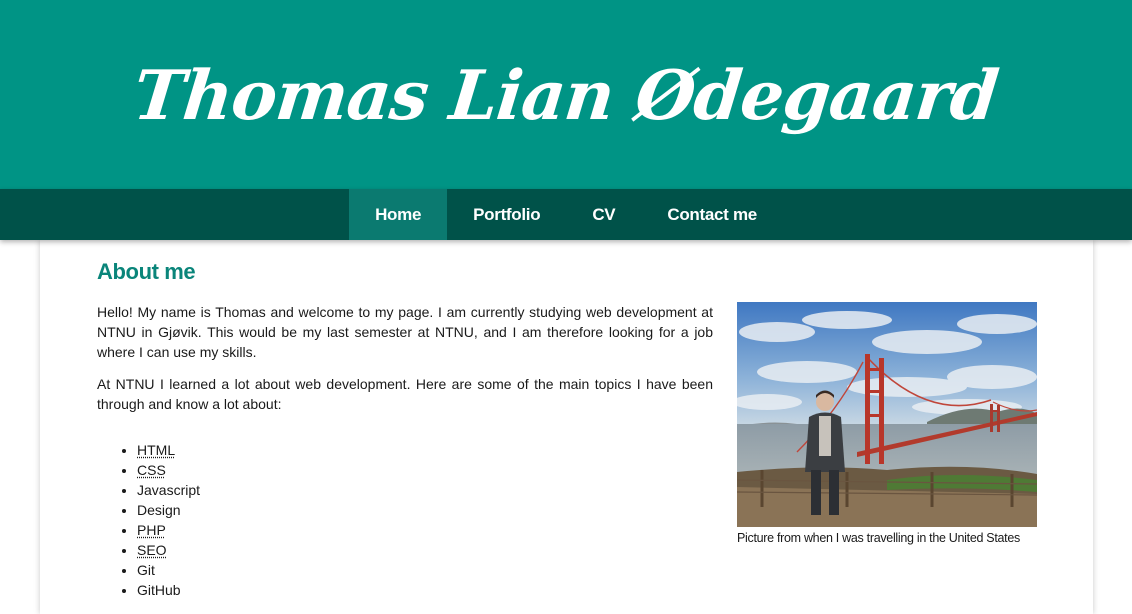  Describe the element at coordinates (425, 490) in the screenshot. I see `list-item: Javascript` at that location.